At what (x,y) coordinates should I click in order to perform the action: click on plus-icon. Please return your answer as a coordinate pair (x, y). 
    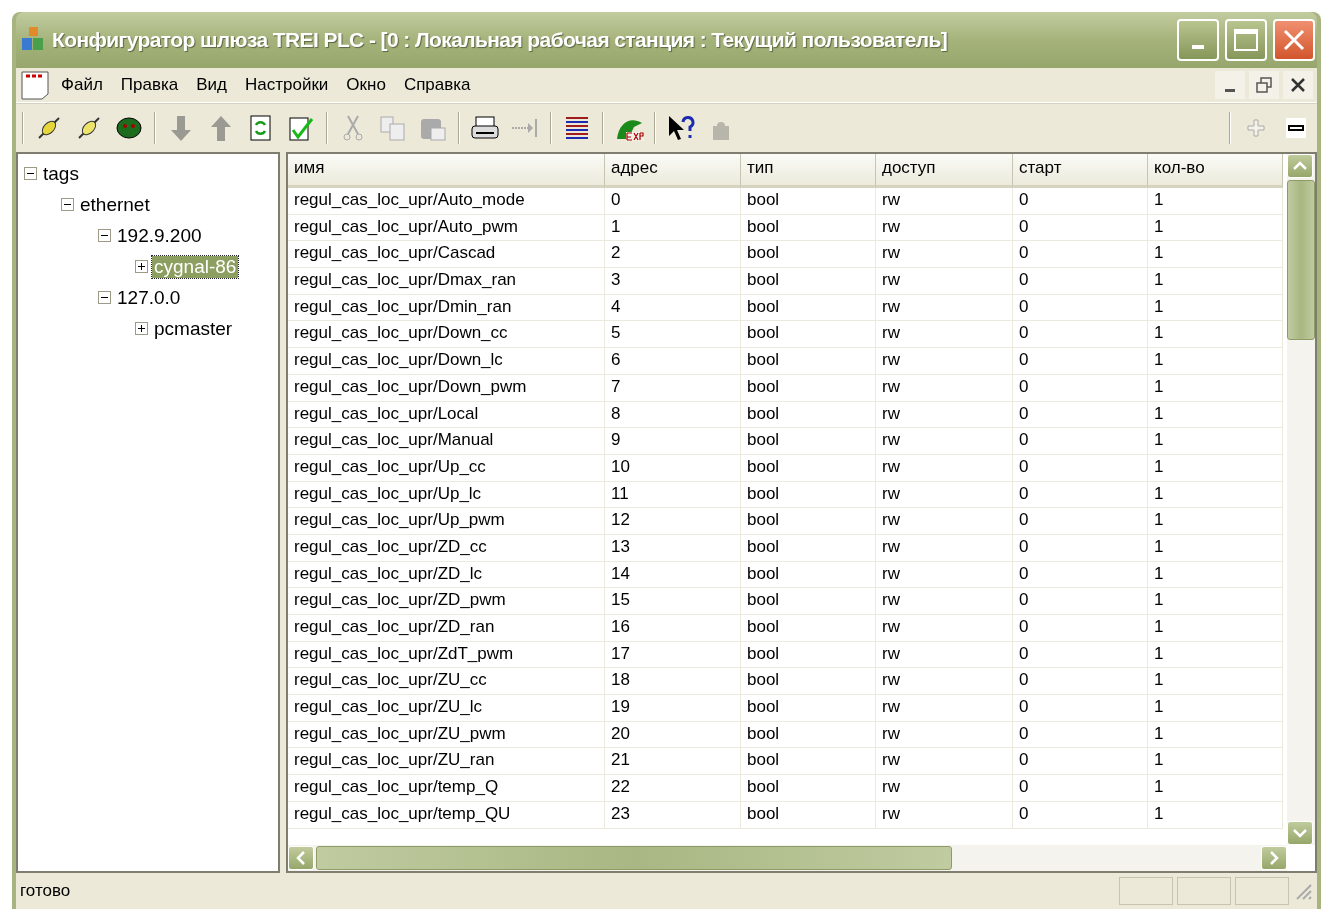
    Looking at the image, I should click on (141, 266).